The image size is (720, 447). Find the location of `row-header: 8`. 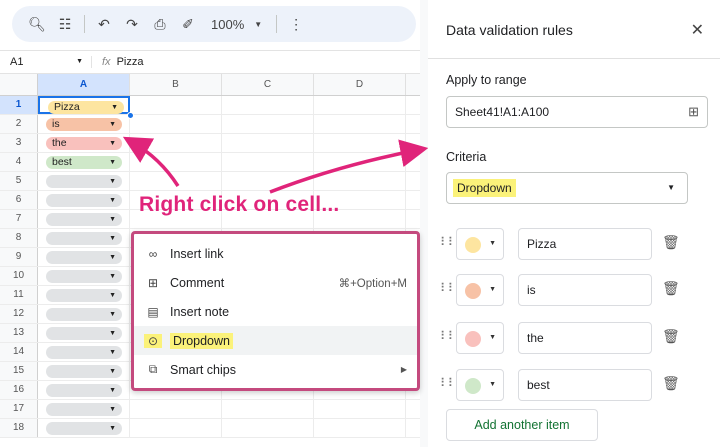

row-header: 8 is located at coordinates (19, 238).